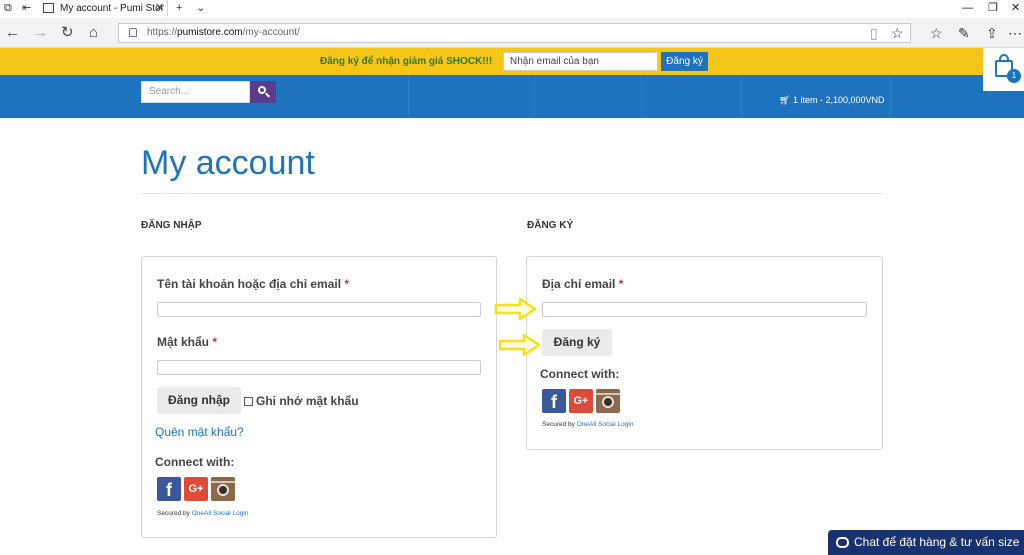  I want to click on title-divider, so click(512, 193).